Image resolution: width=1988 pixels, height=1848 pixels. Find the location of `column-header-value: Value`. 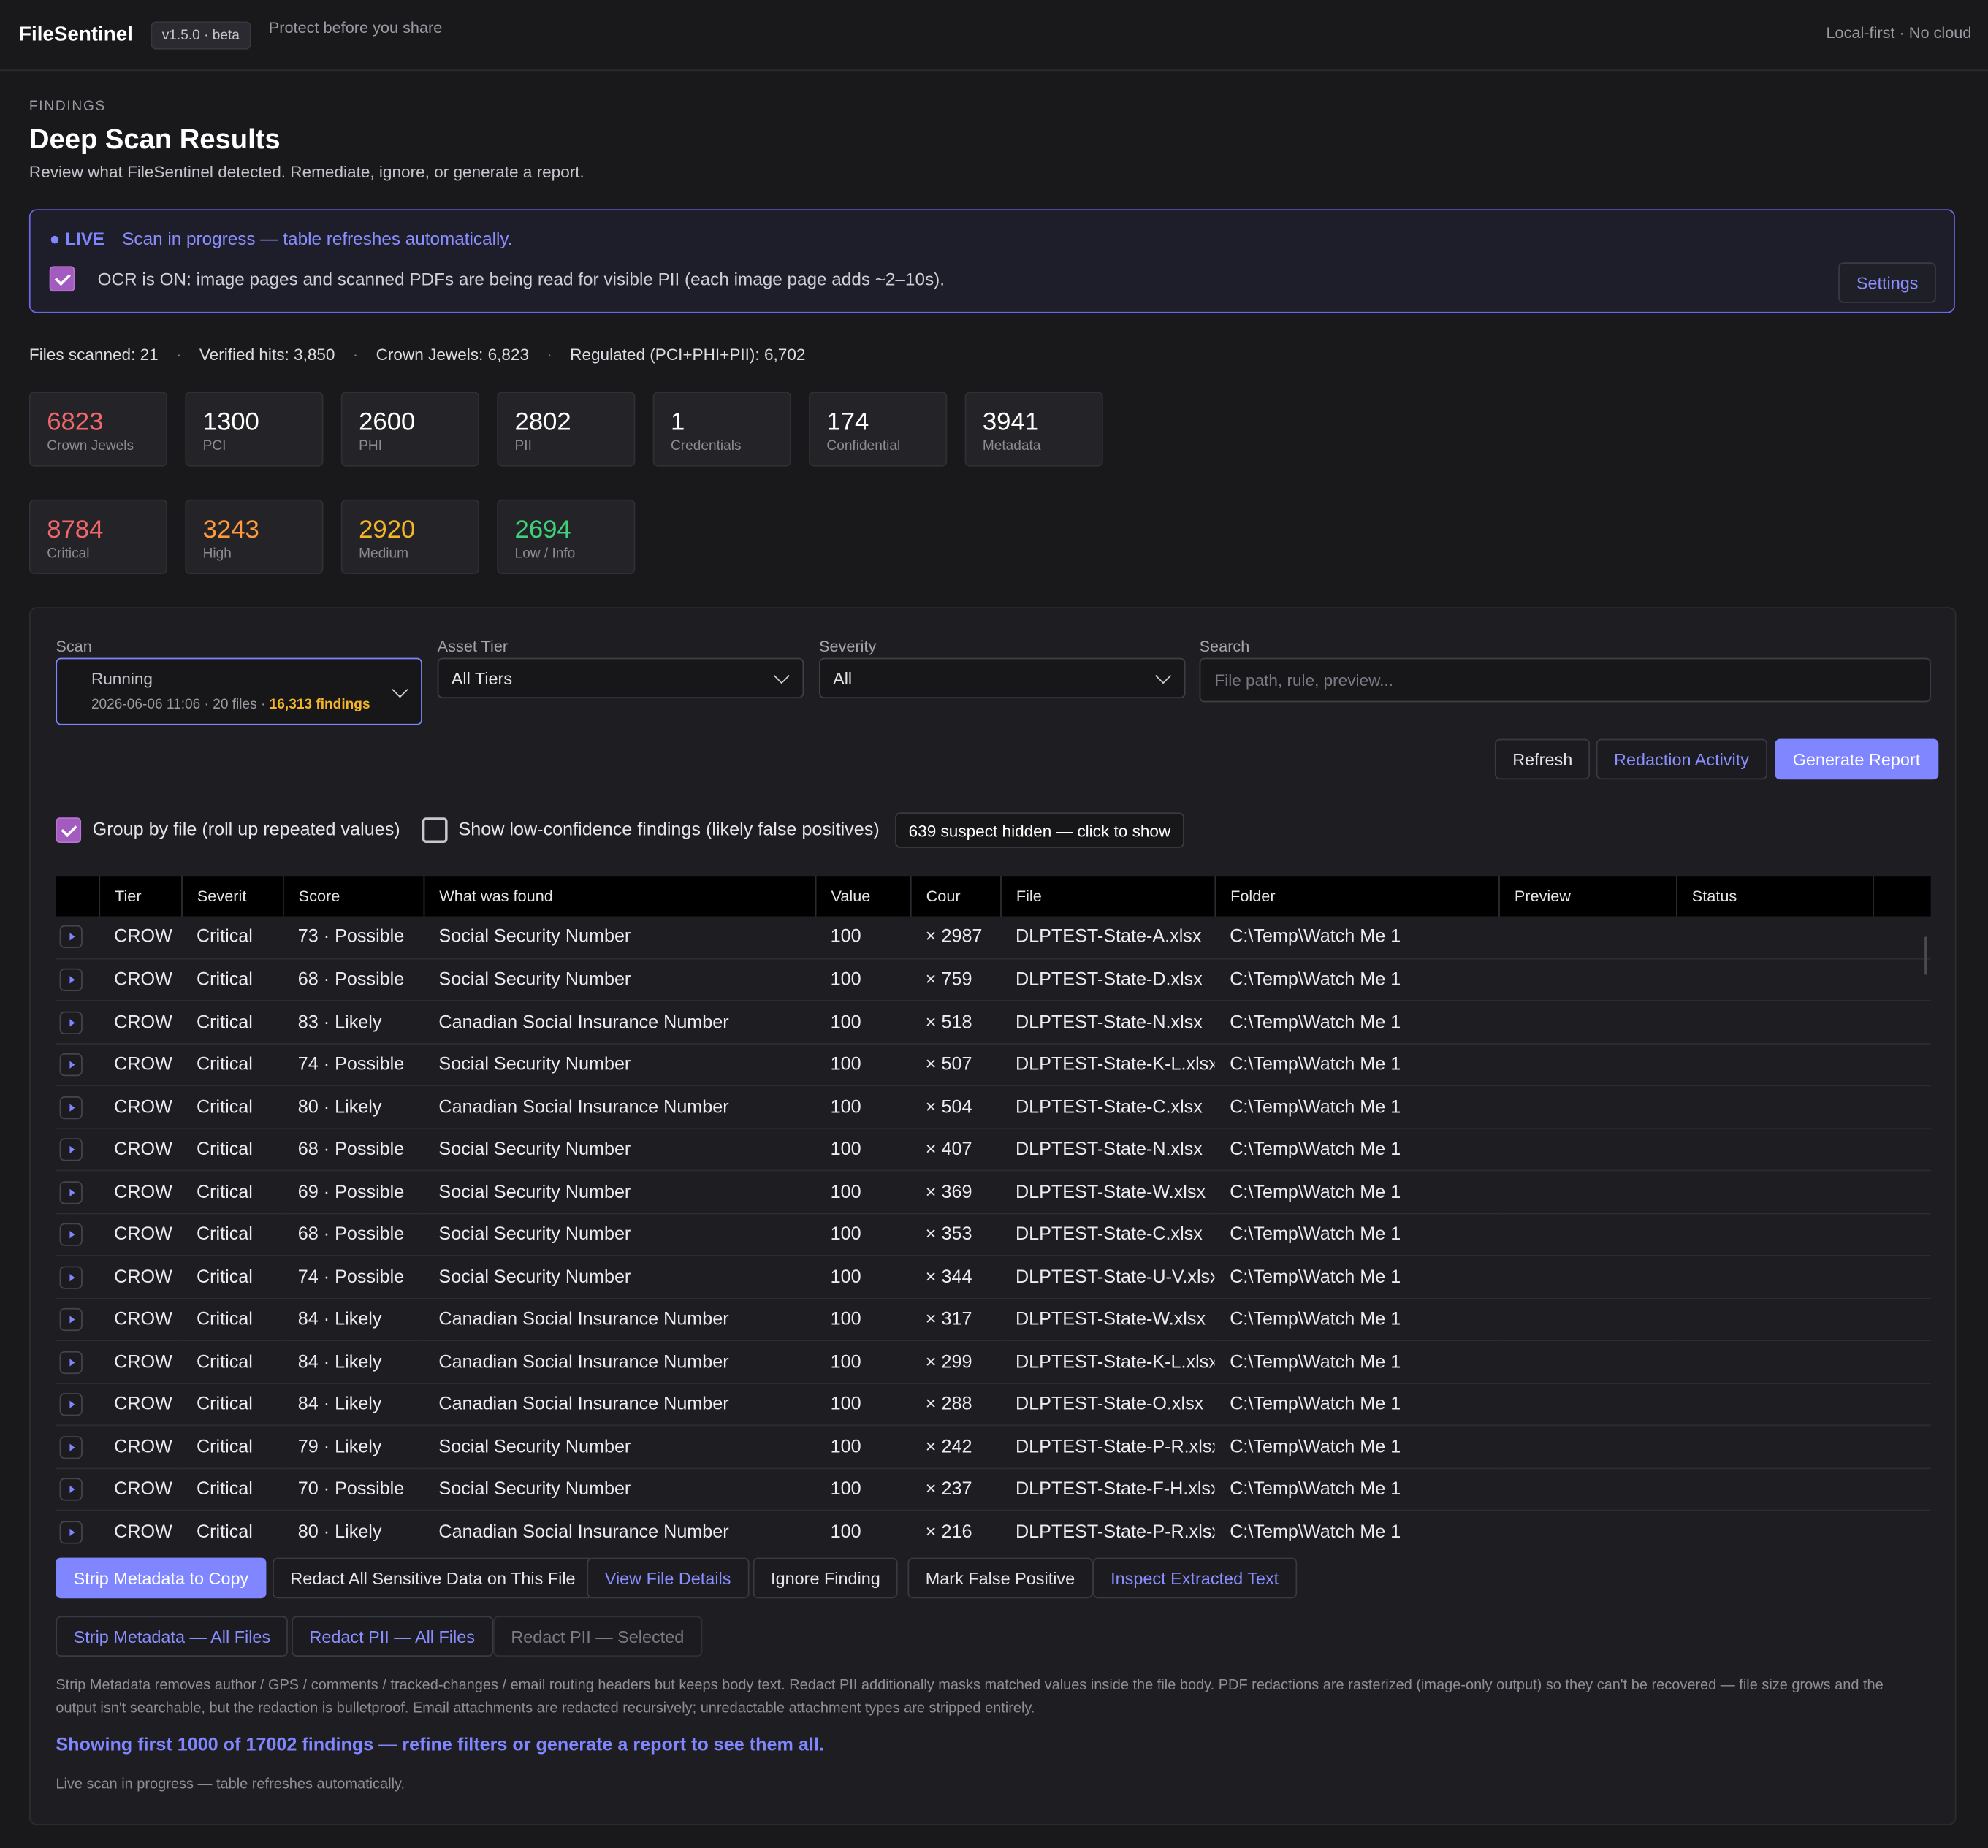

column-header-value: Value is located at coordinates (863, 897).